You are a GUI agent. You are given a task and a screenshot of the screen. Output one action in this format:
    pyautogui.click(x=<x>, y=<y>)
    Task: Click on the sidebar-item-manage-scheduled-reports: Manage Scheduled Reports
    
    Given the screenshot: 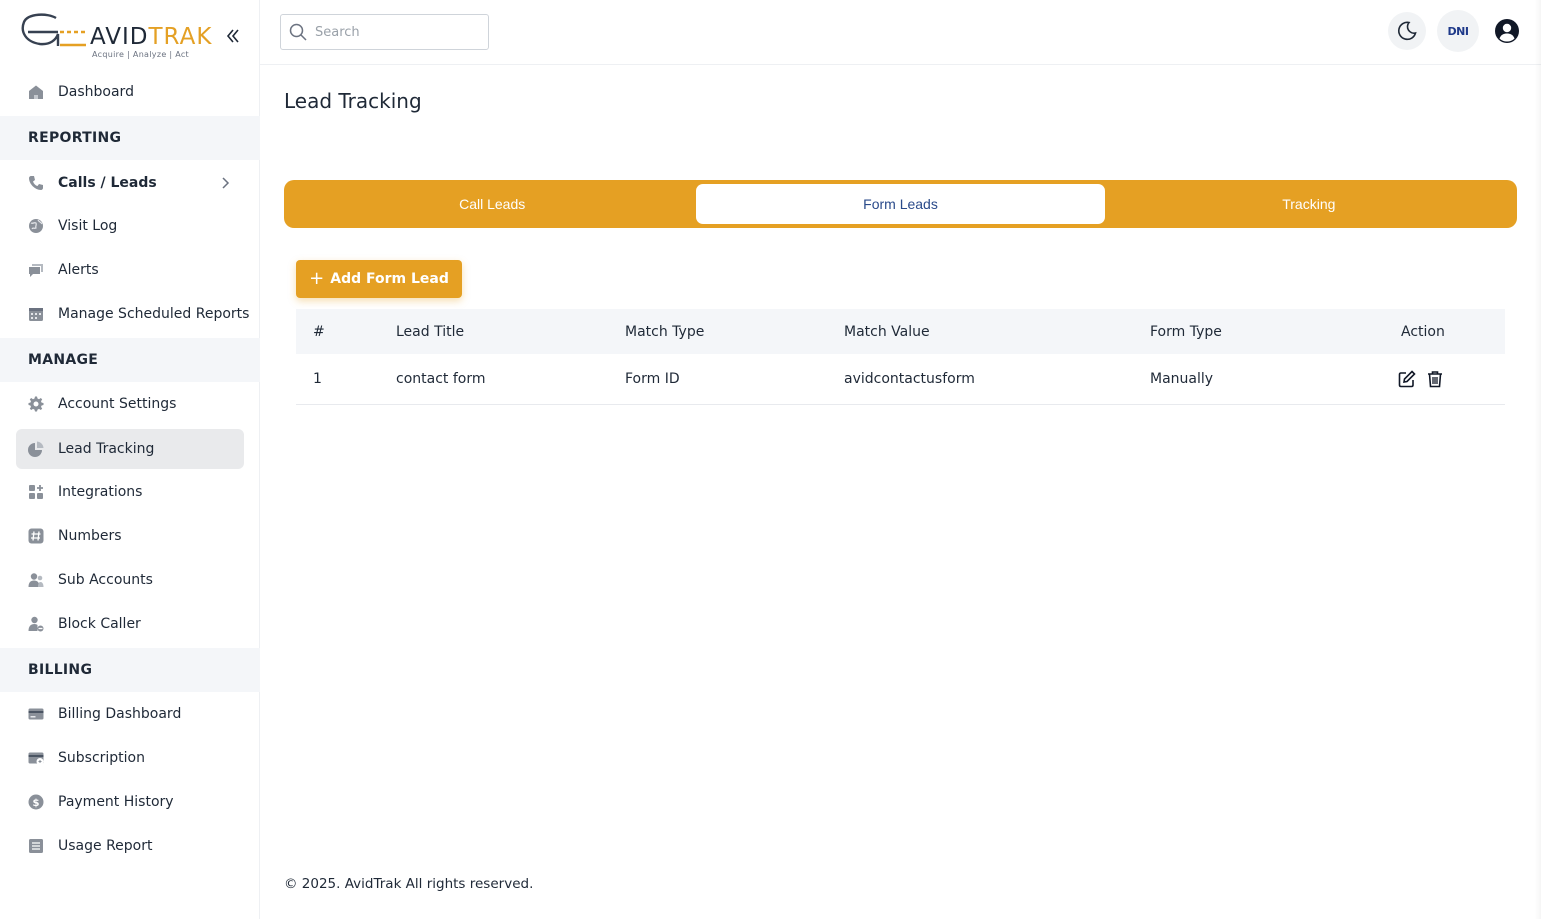 What is the action you would take?
    pyautogui.click(x=132, y=314)
    